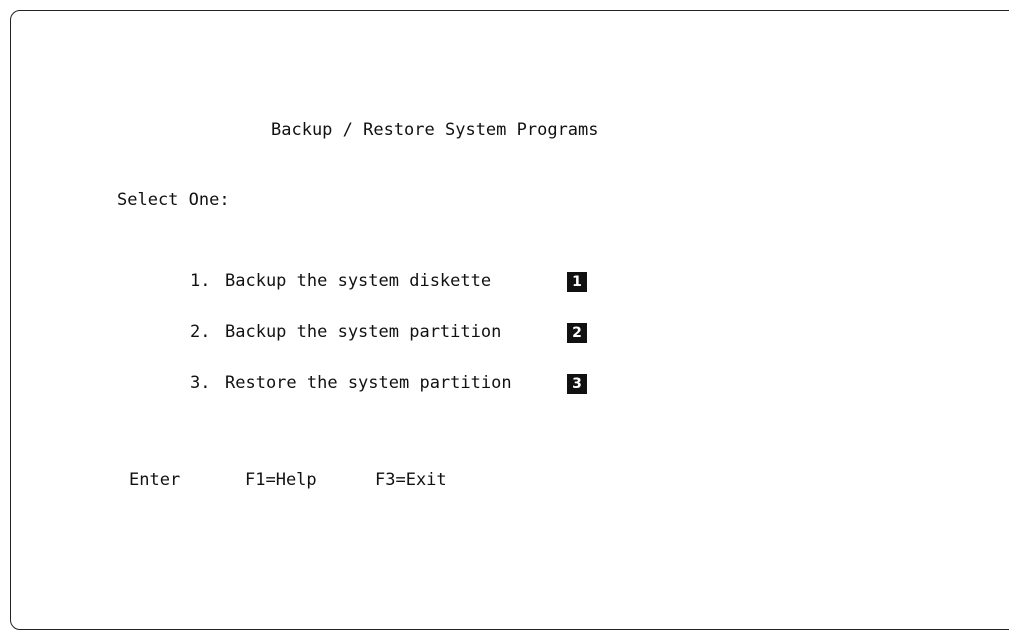  I want to click on callout-marker-1: 1, so click(577, 282).